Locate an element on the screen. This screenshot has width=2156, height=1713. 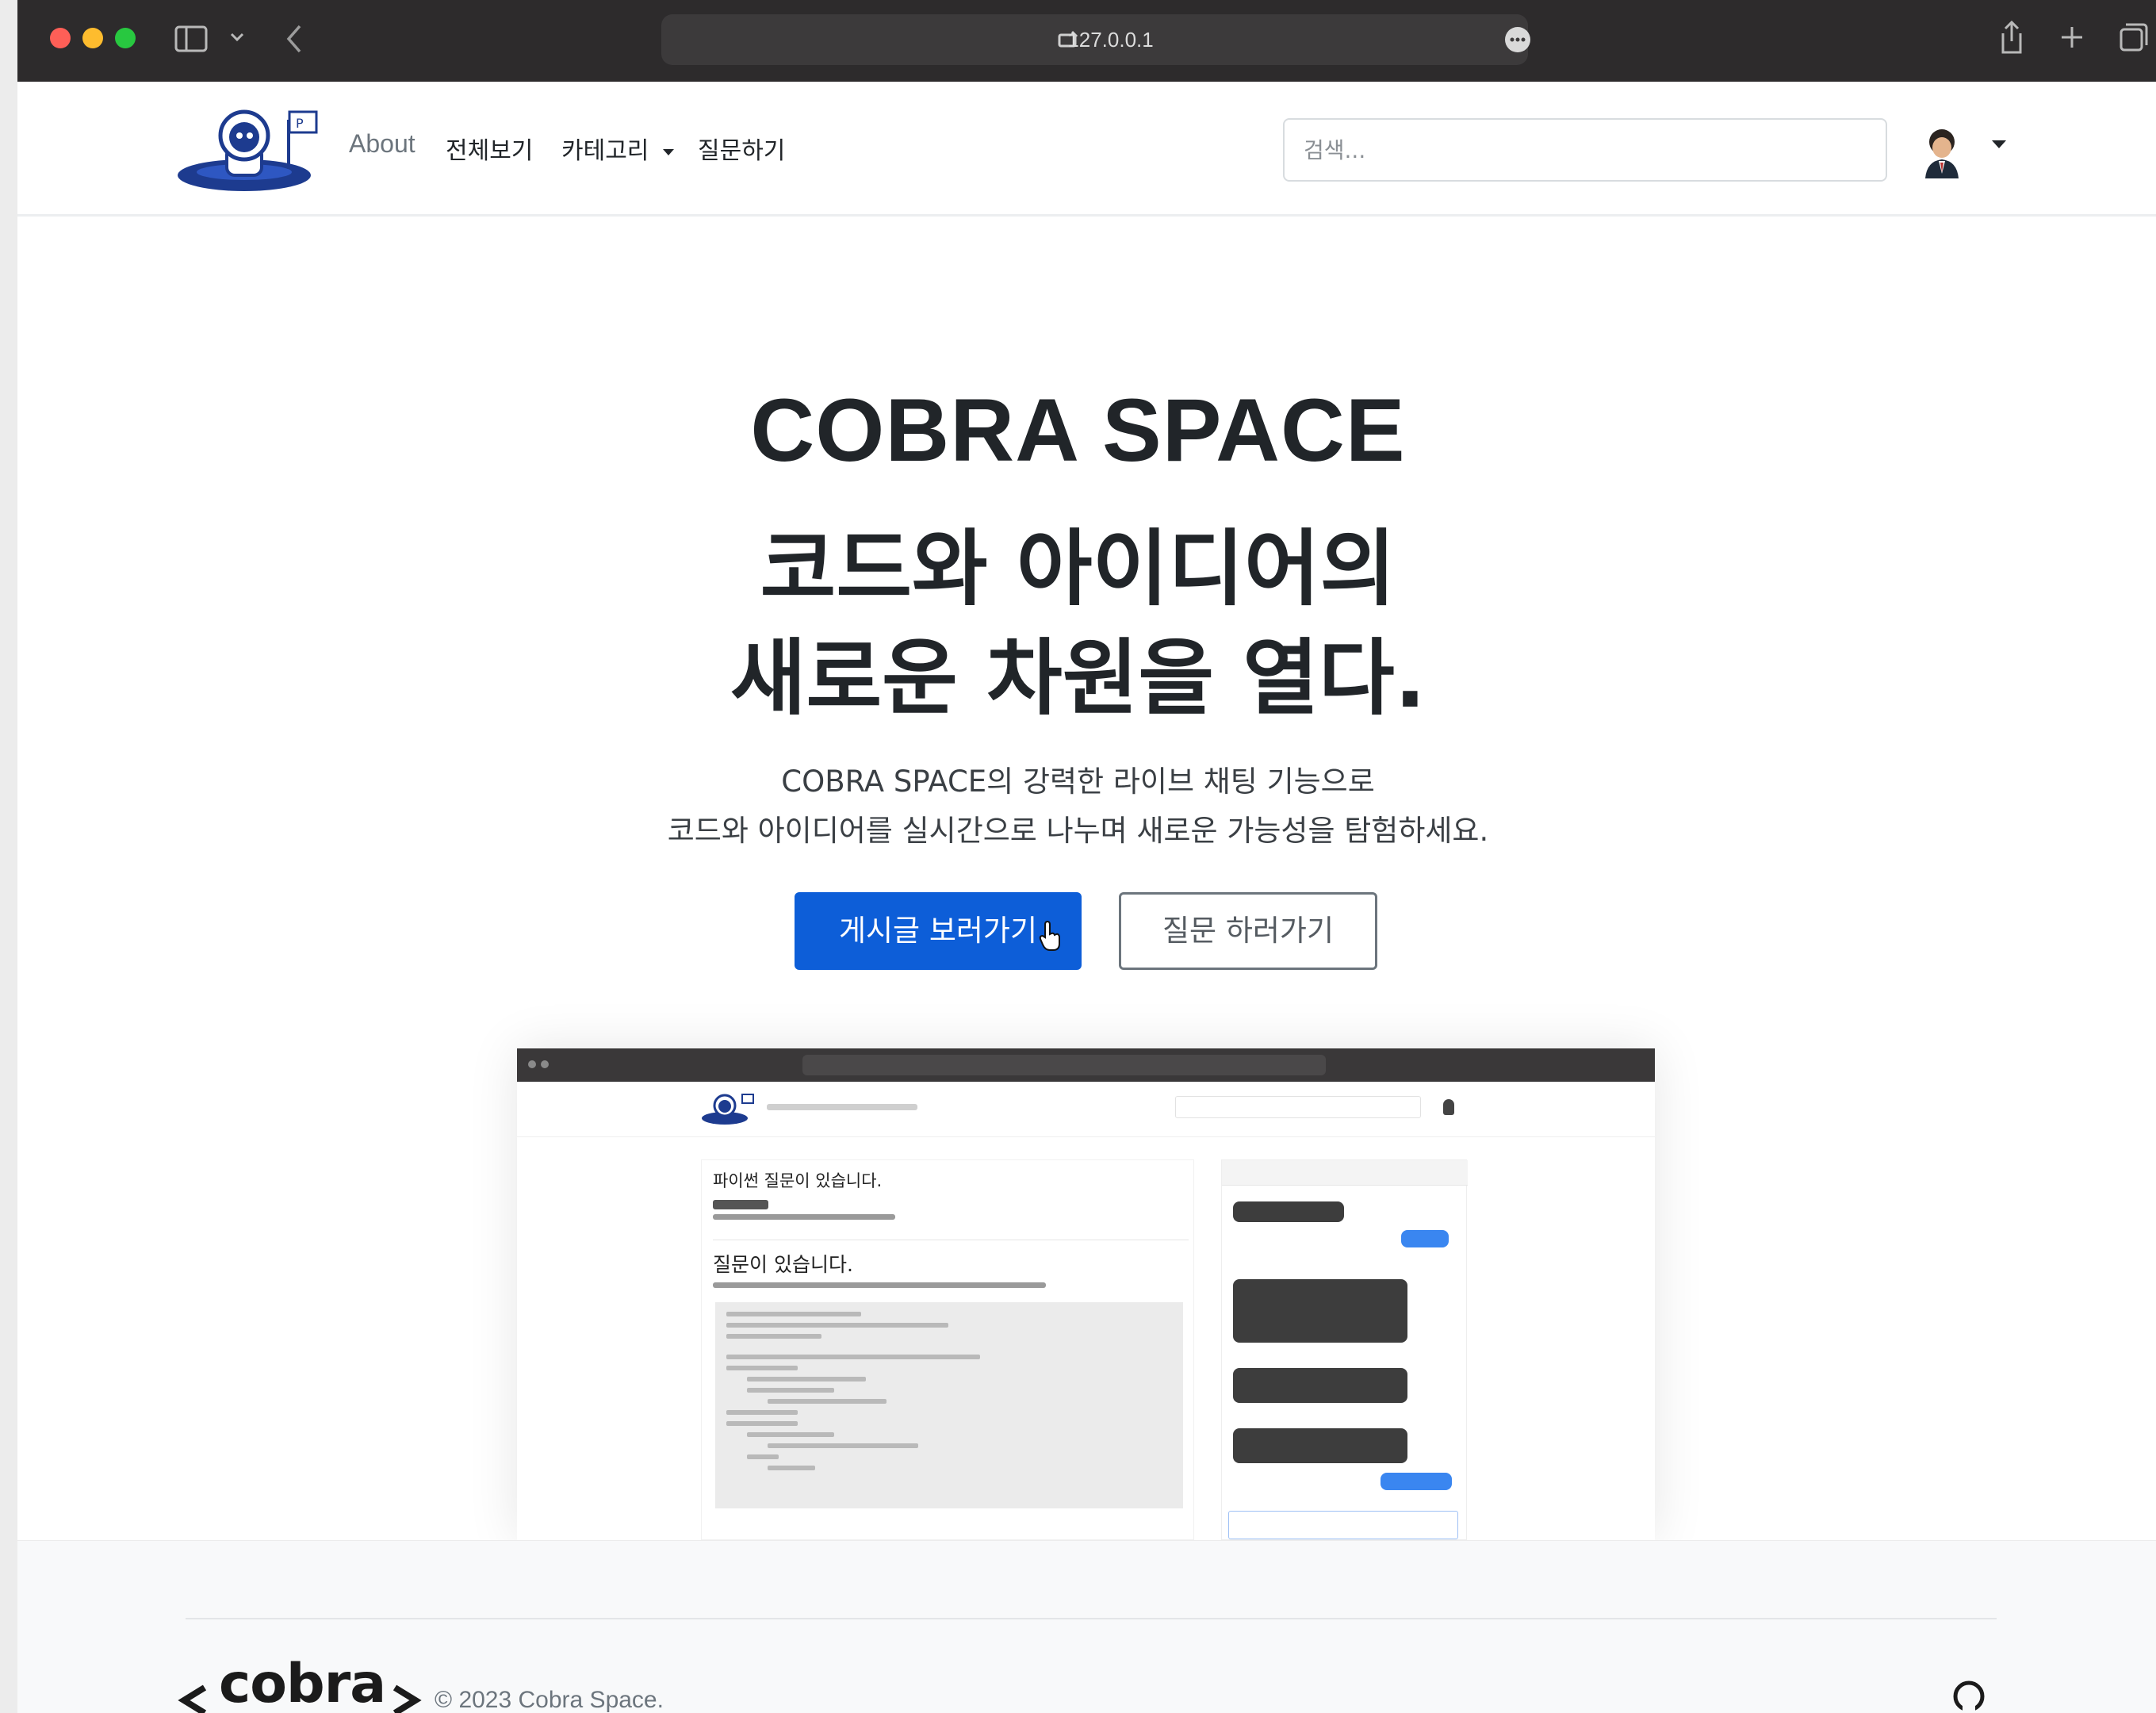
github-icon is located at coordinates (1969, 1696).